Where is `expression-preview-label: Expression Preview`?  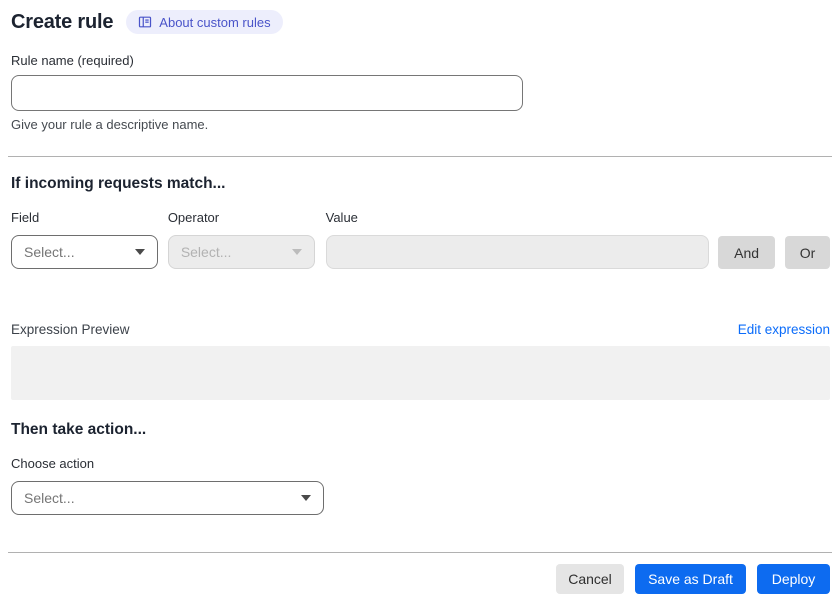 expression-preview-label: Expression Preview is located at coordinates (70, 329).